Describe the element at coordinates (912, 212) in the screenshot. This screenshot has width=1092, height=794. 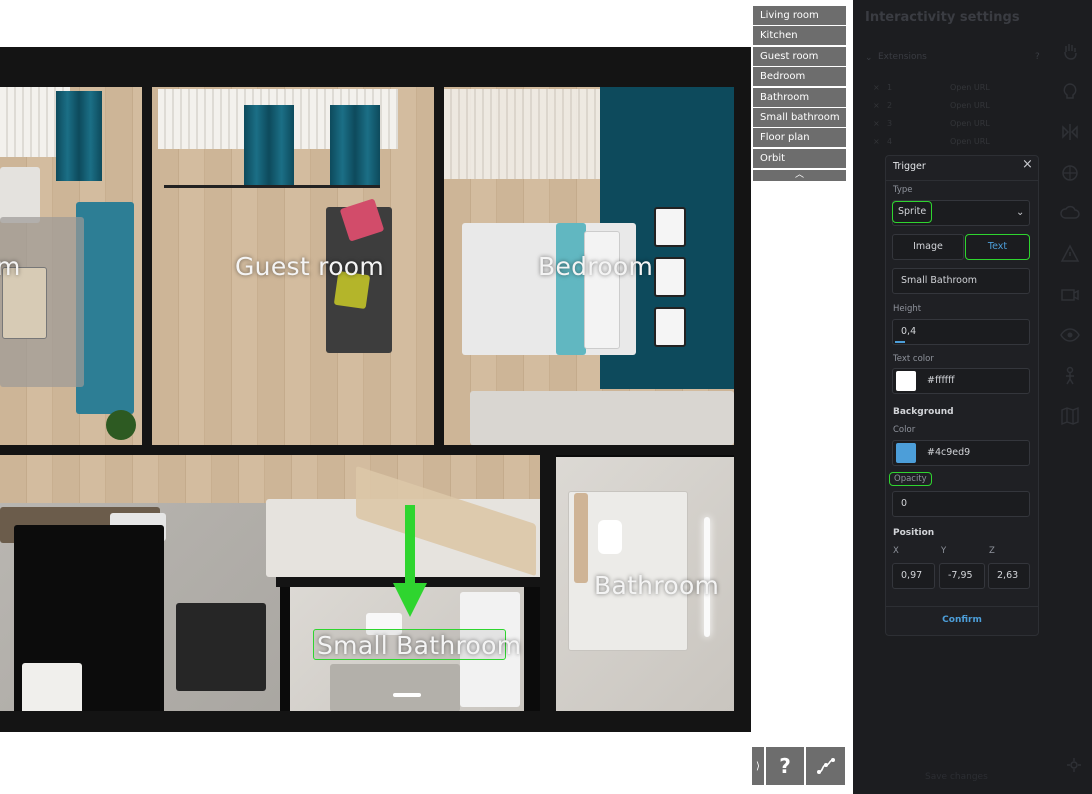
I see `type-value: Sprite` at that location.